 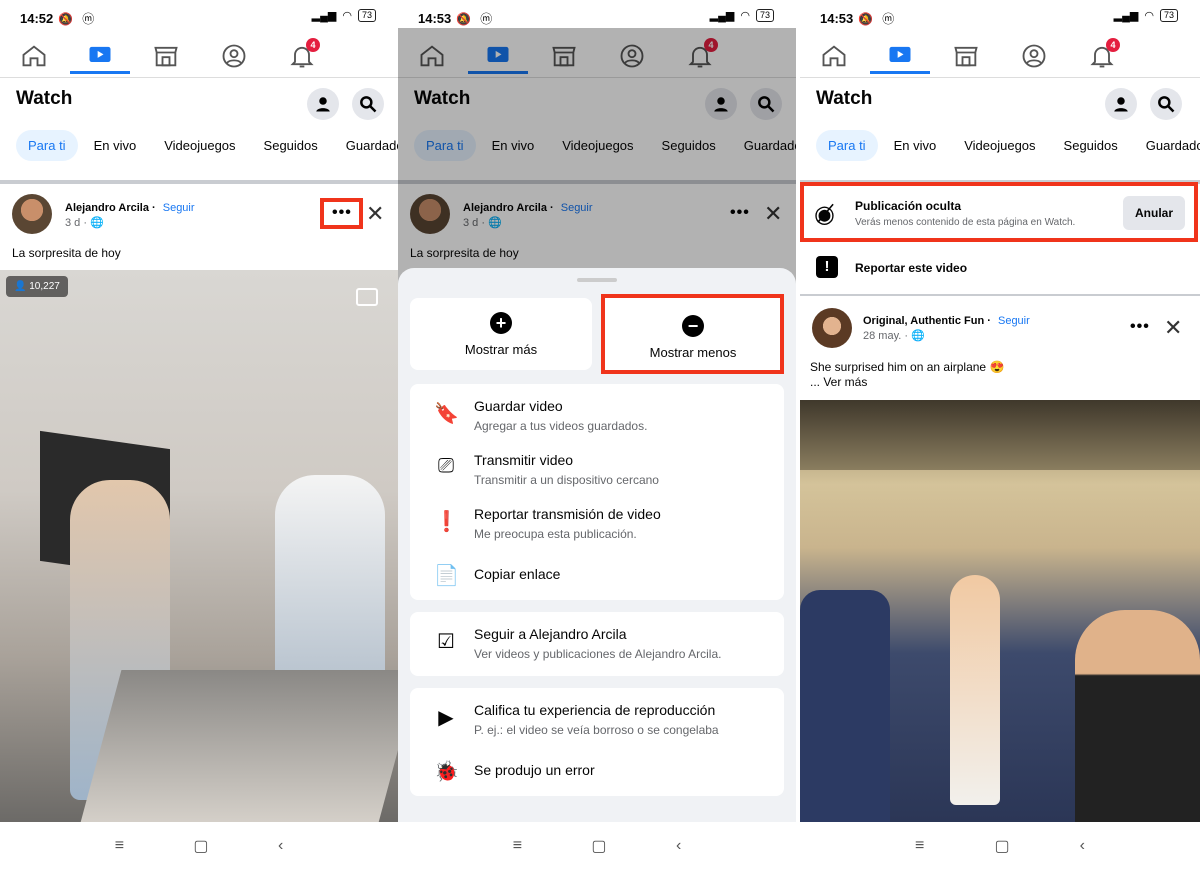 What do you see at coordinates (446, 642) in the screenshot?
I see `follow-icon: ☑` at bounding box center [446, 642].